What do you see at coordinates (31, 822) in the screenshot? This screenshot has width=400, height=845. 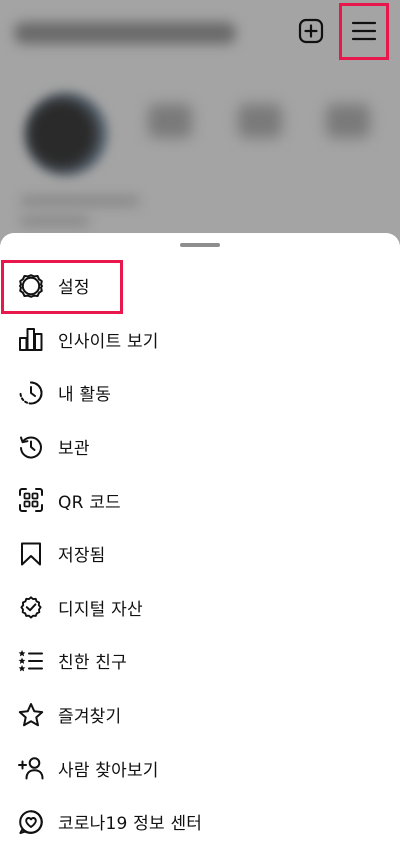 I see `covid-info-heart-icon` at bounding box center [31, 822].